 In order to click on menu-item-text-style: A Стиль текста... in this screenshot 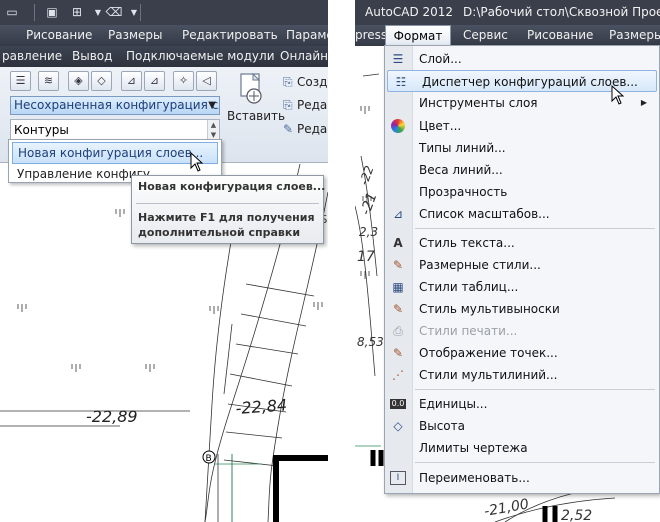, I will do `click(522, 243)`.